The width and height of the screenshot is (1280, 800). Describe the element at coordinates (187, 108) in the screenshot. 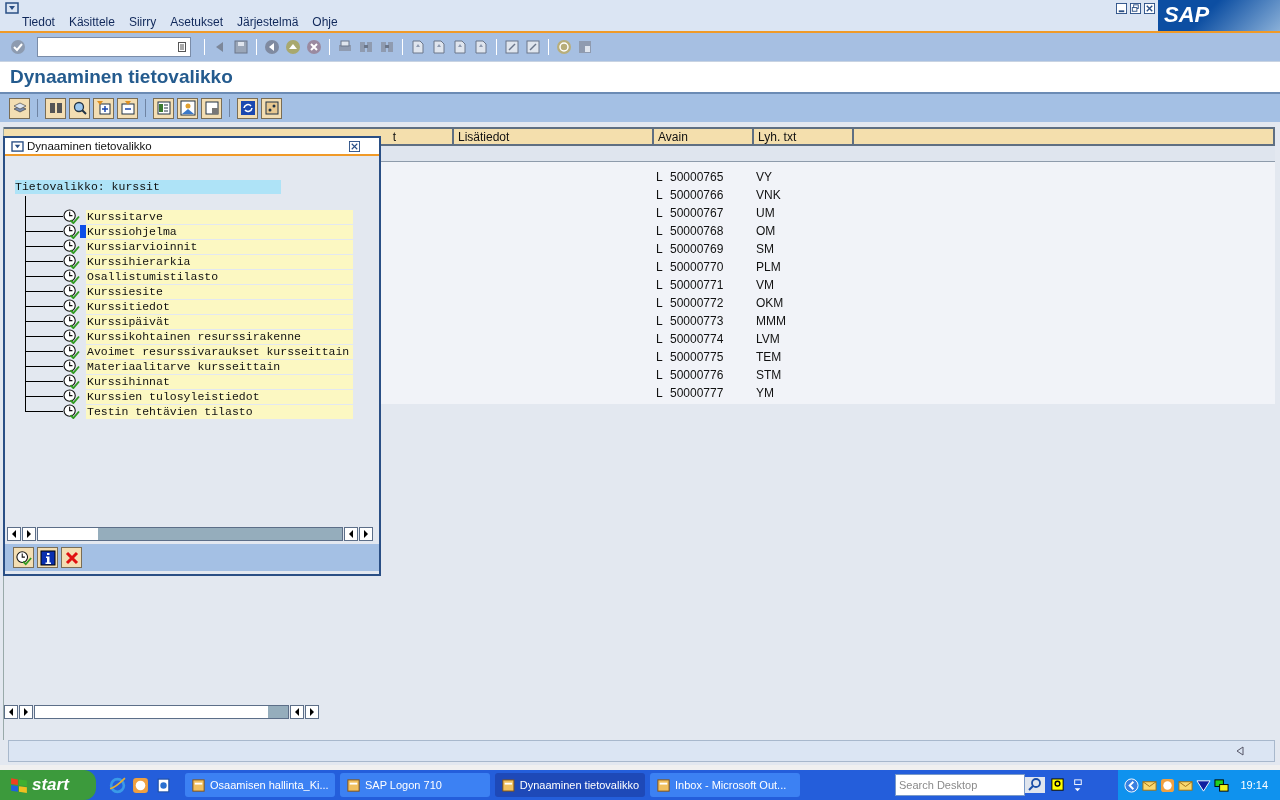

I see `person-button` at that location.